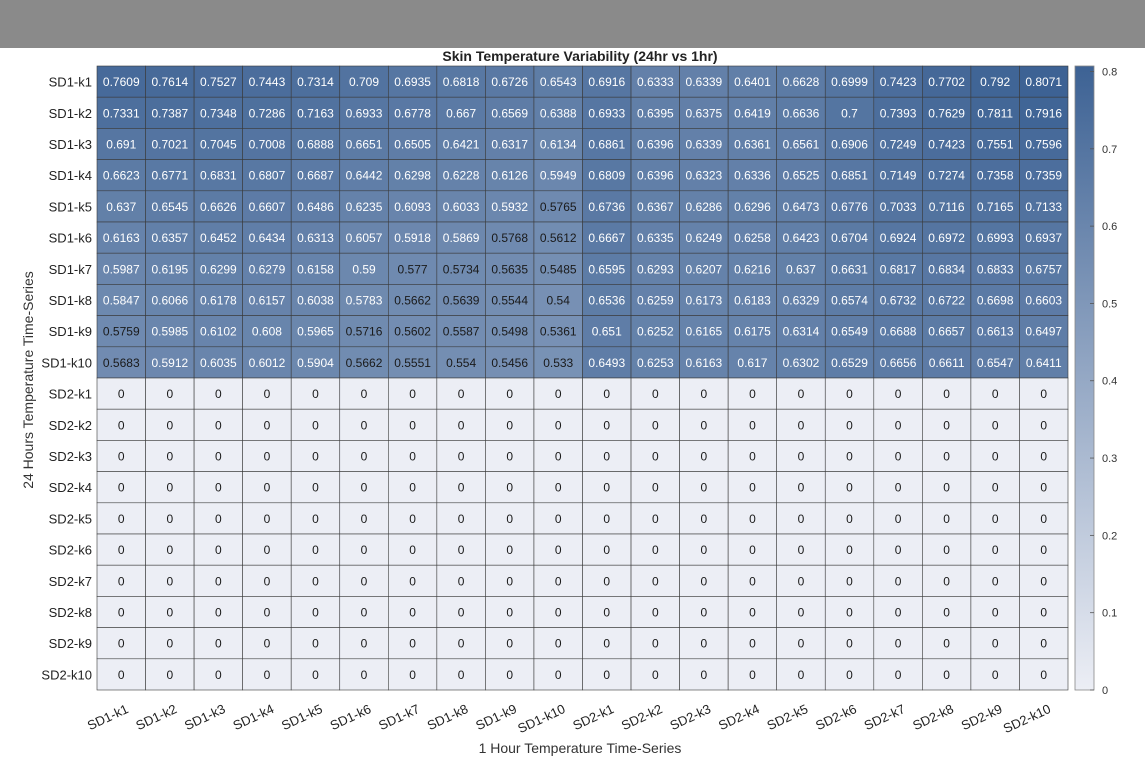 The width and height of the screenshot is (1145, 757). I want to click on cell-value-label: 0.6574, so click(849, 301).